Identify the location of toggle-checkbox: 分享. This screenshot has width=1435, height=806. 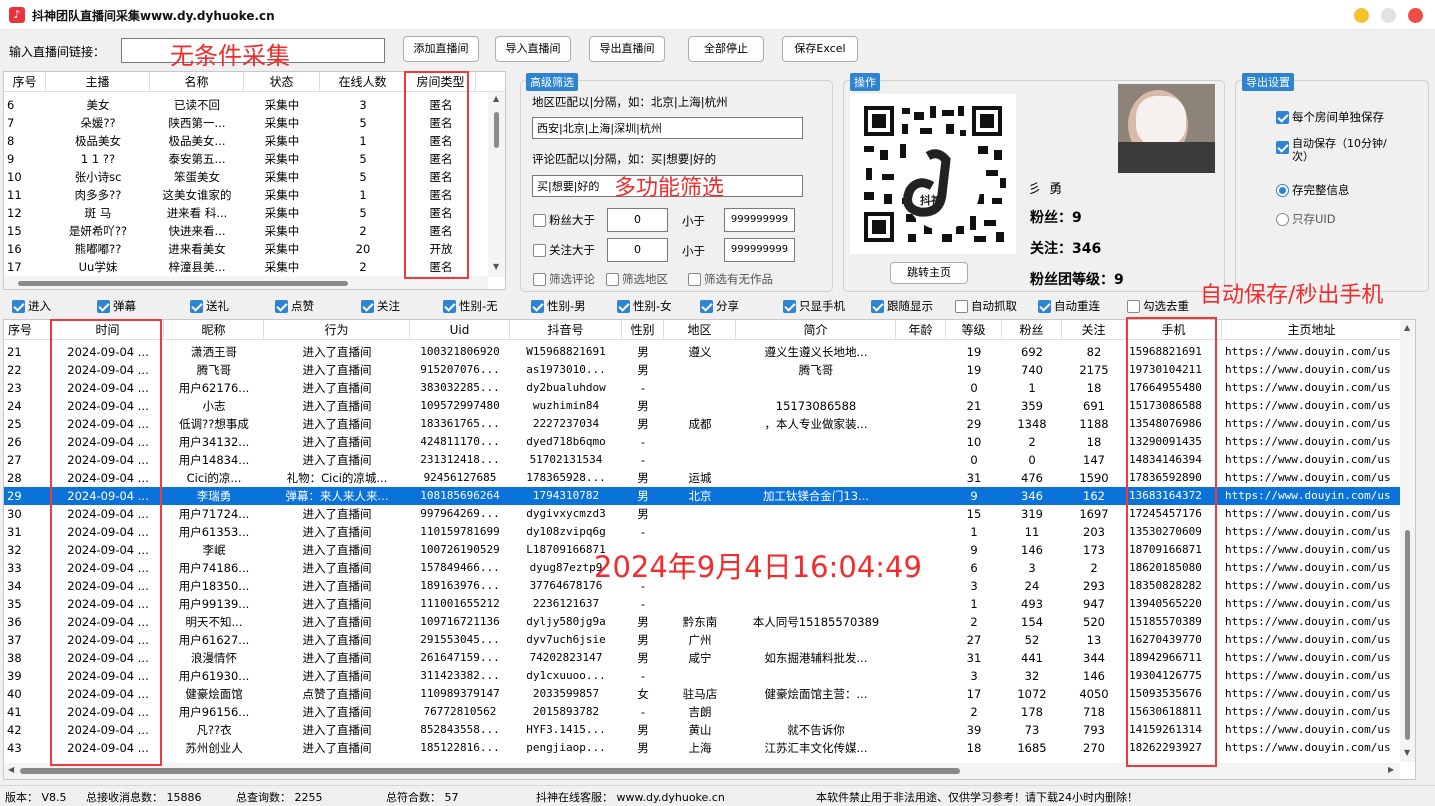
(719, 306).